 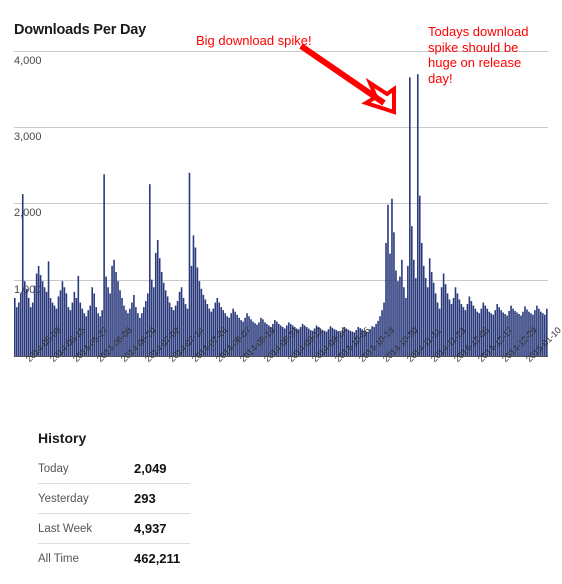 I want to click on annotation-big-download-spike: Big download spike!, so click(x=254, y=40).